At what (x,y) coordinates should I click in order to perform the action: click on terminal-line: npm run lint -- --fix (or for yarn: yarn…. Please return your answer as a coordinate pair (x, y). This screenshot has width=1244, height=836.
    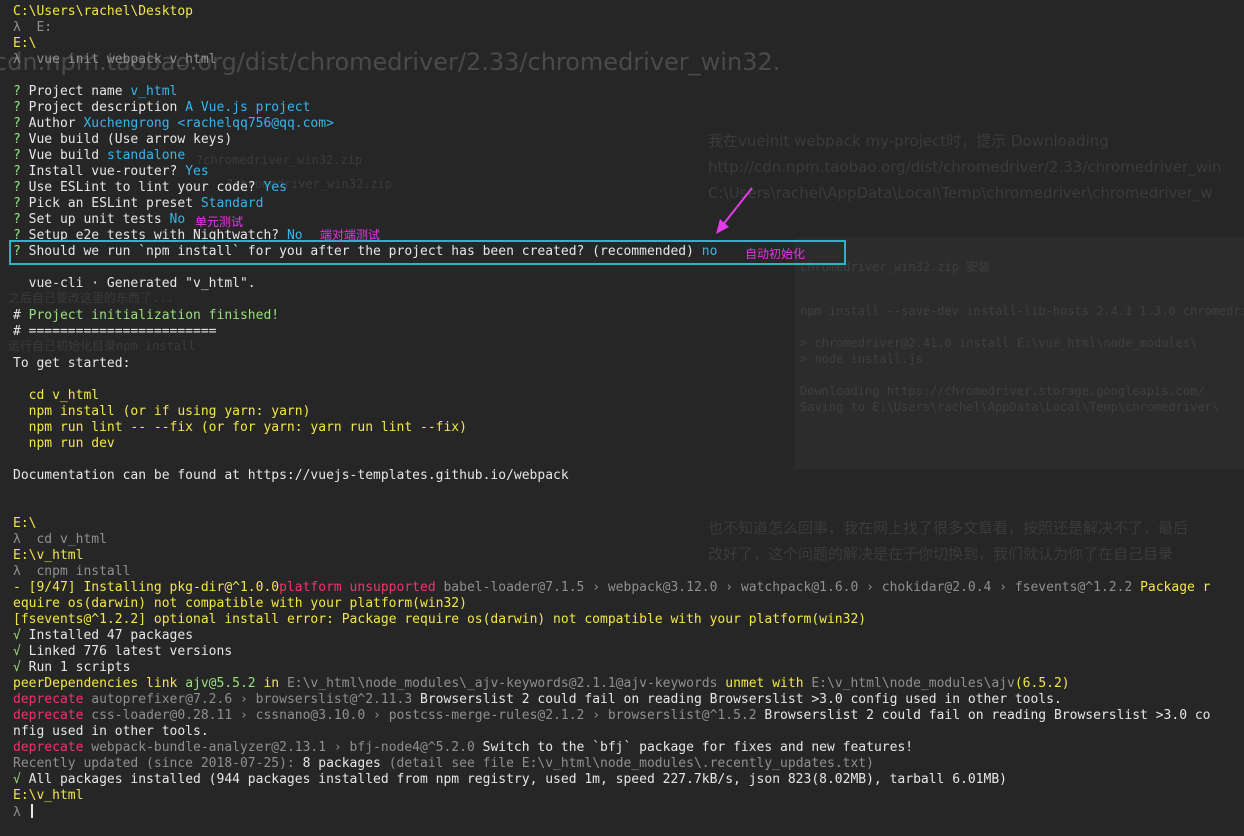
    Looking at the image, I should click on (628, 428).